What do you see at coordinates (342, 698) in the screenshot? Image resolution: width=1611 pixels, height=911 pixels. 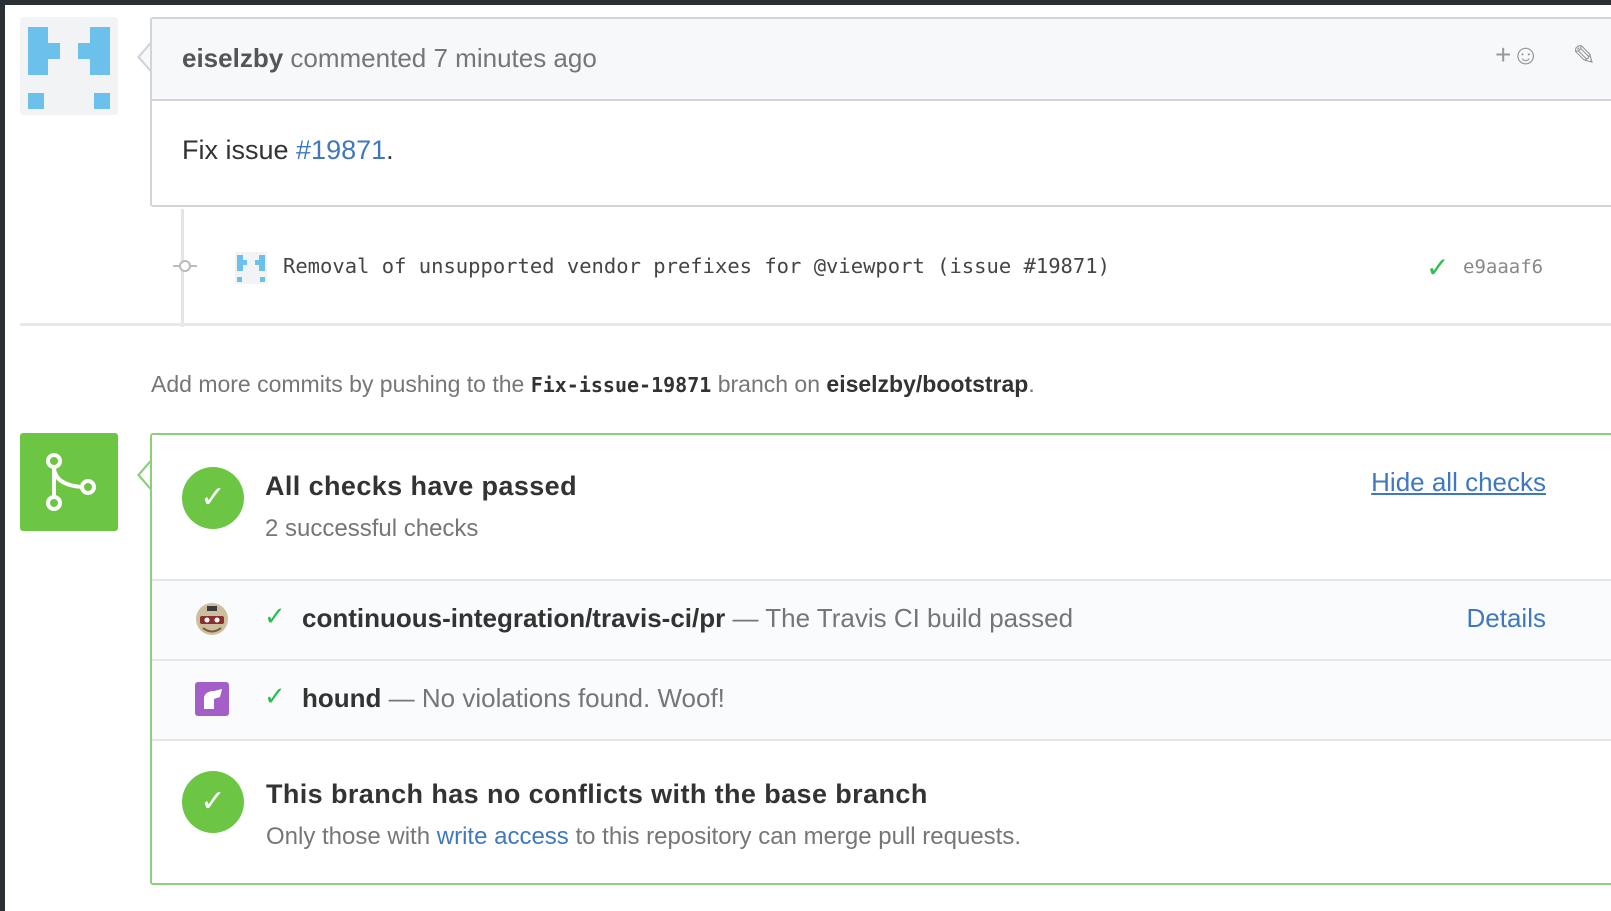 I see `status-context: hound` at bounding box center [342, 698].